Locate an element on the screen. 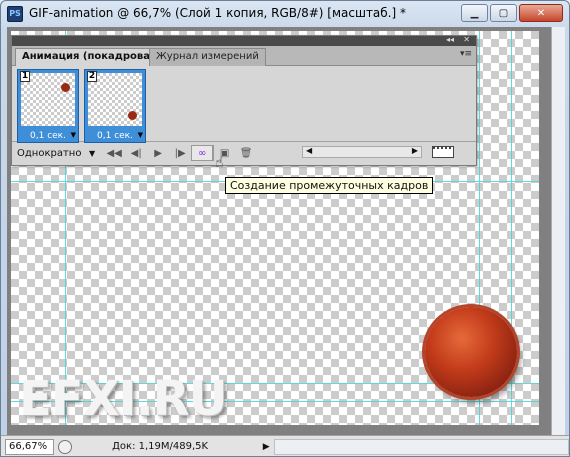  doc-size-info: Док: 1,19M/489,5K is located at coordinates (160, 446).